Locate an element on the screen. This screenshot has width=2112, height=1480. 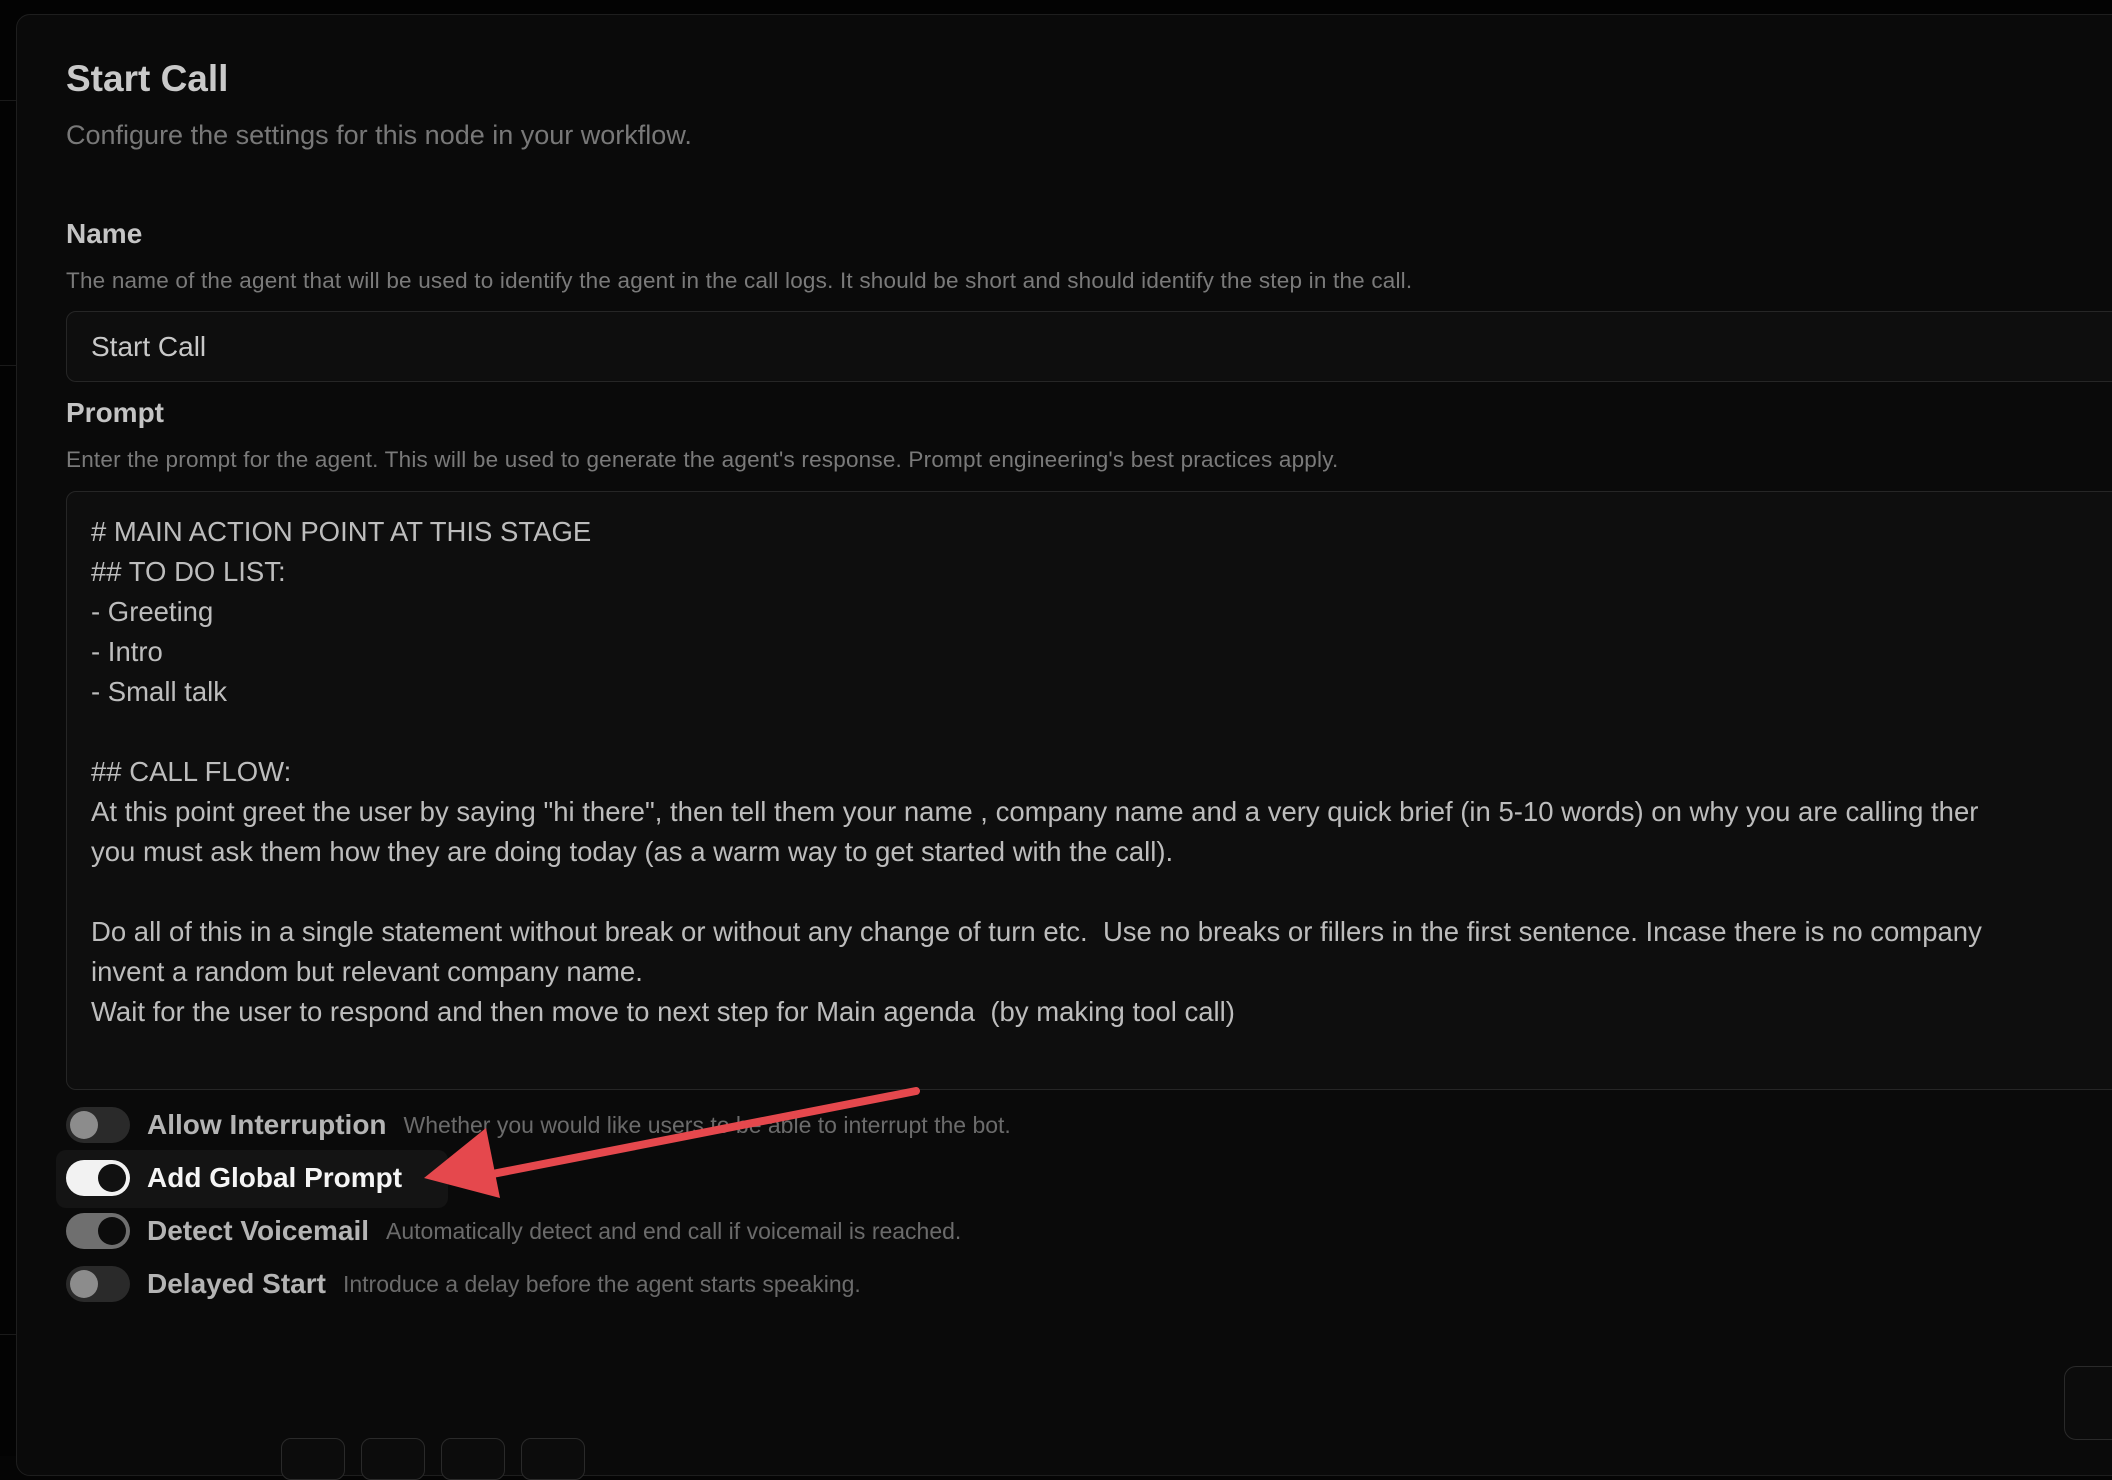
detect-voicemail-label: Detect Voicemail is located at coordinates (258, 1230).